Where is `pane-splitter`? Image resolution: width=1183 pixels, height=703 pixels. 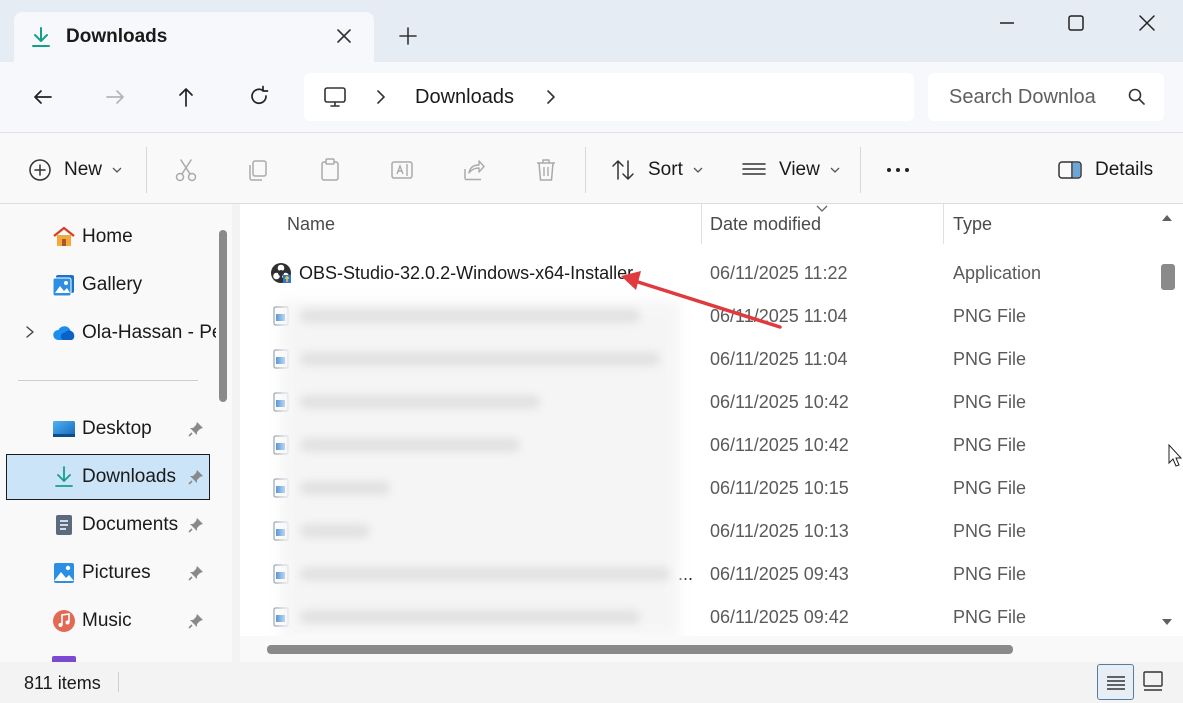
pane-splitter is located at coordinates (236, 433).